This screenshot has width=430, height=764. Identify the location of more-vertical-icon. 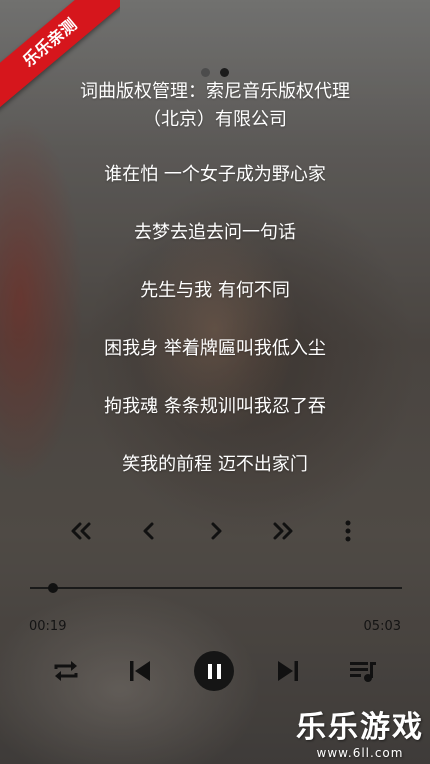
(348, 531).